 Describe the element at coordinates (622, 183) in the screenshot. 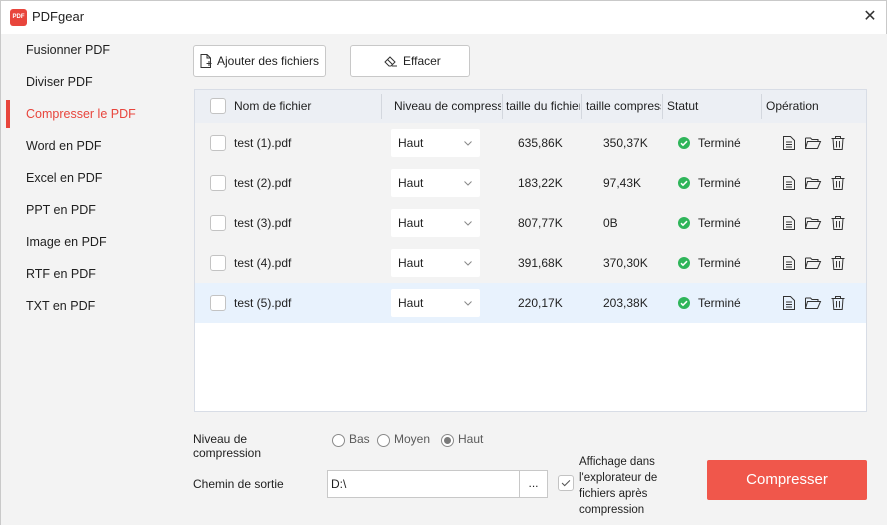

I see `compressed-size: 97,43K` at that location.